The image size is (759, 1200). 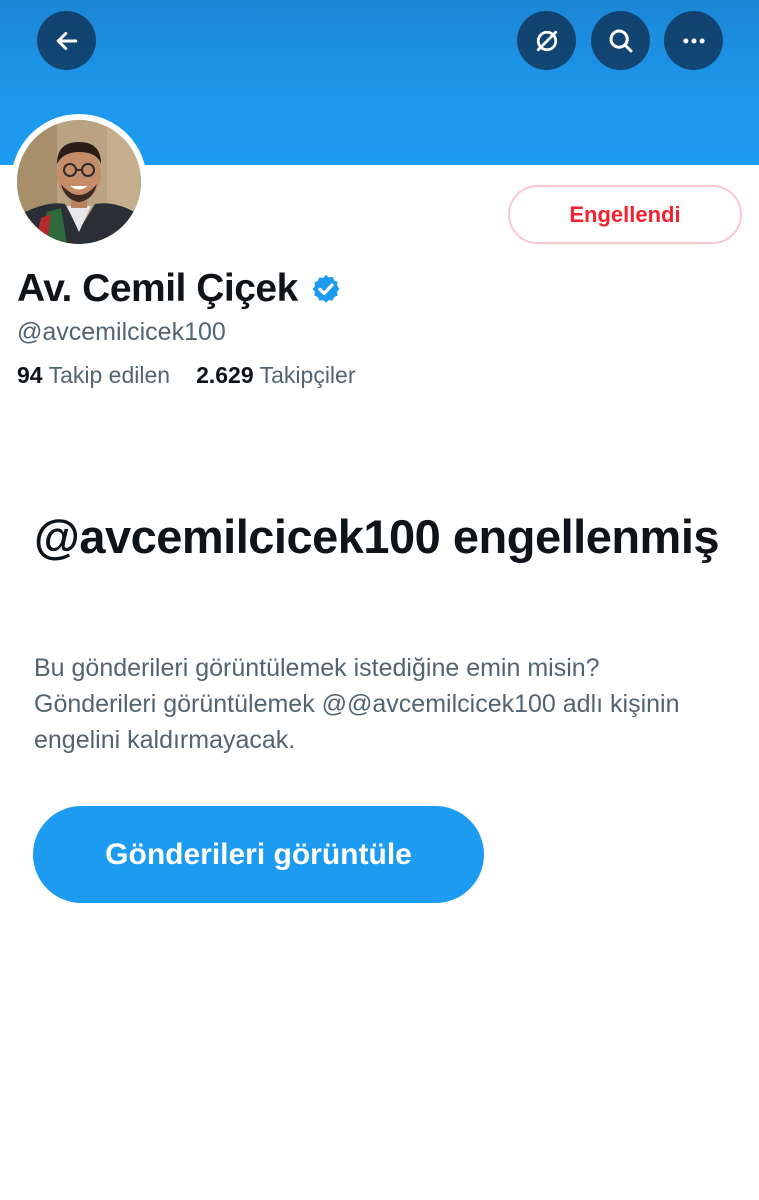 What do you see at coordinates (625, 214) in the screenshot?
I see `blocked-button: Engellendi` at bounding box center [625, 214].